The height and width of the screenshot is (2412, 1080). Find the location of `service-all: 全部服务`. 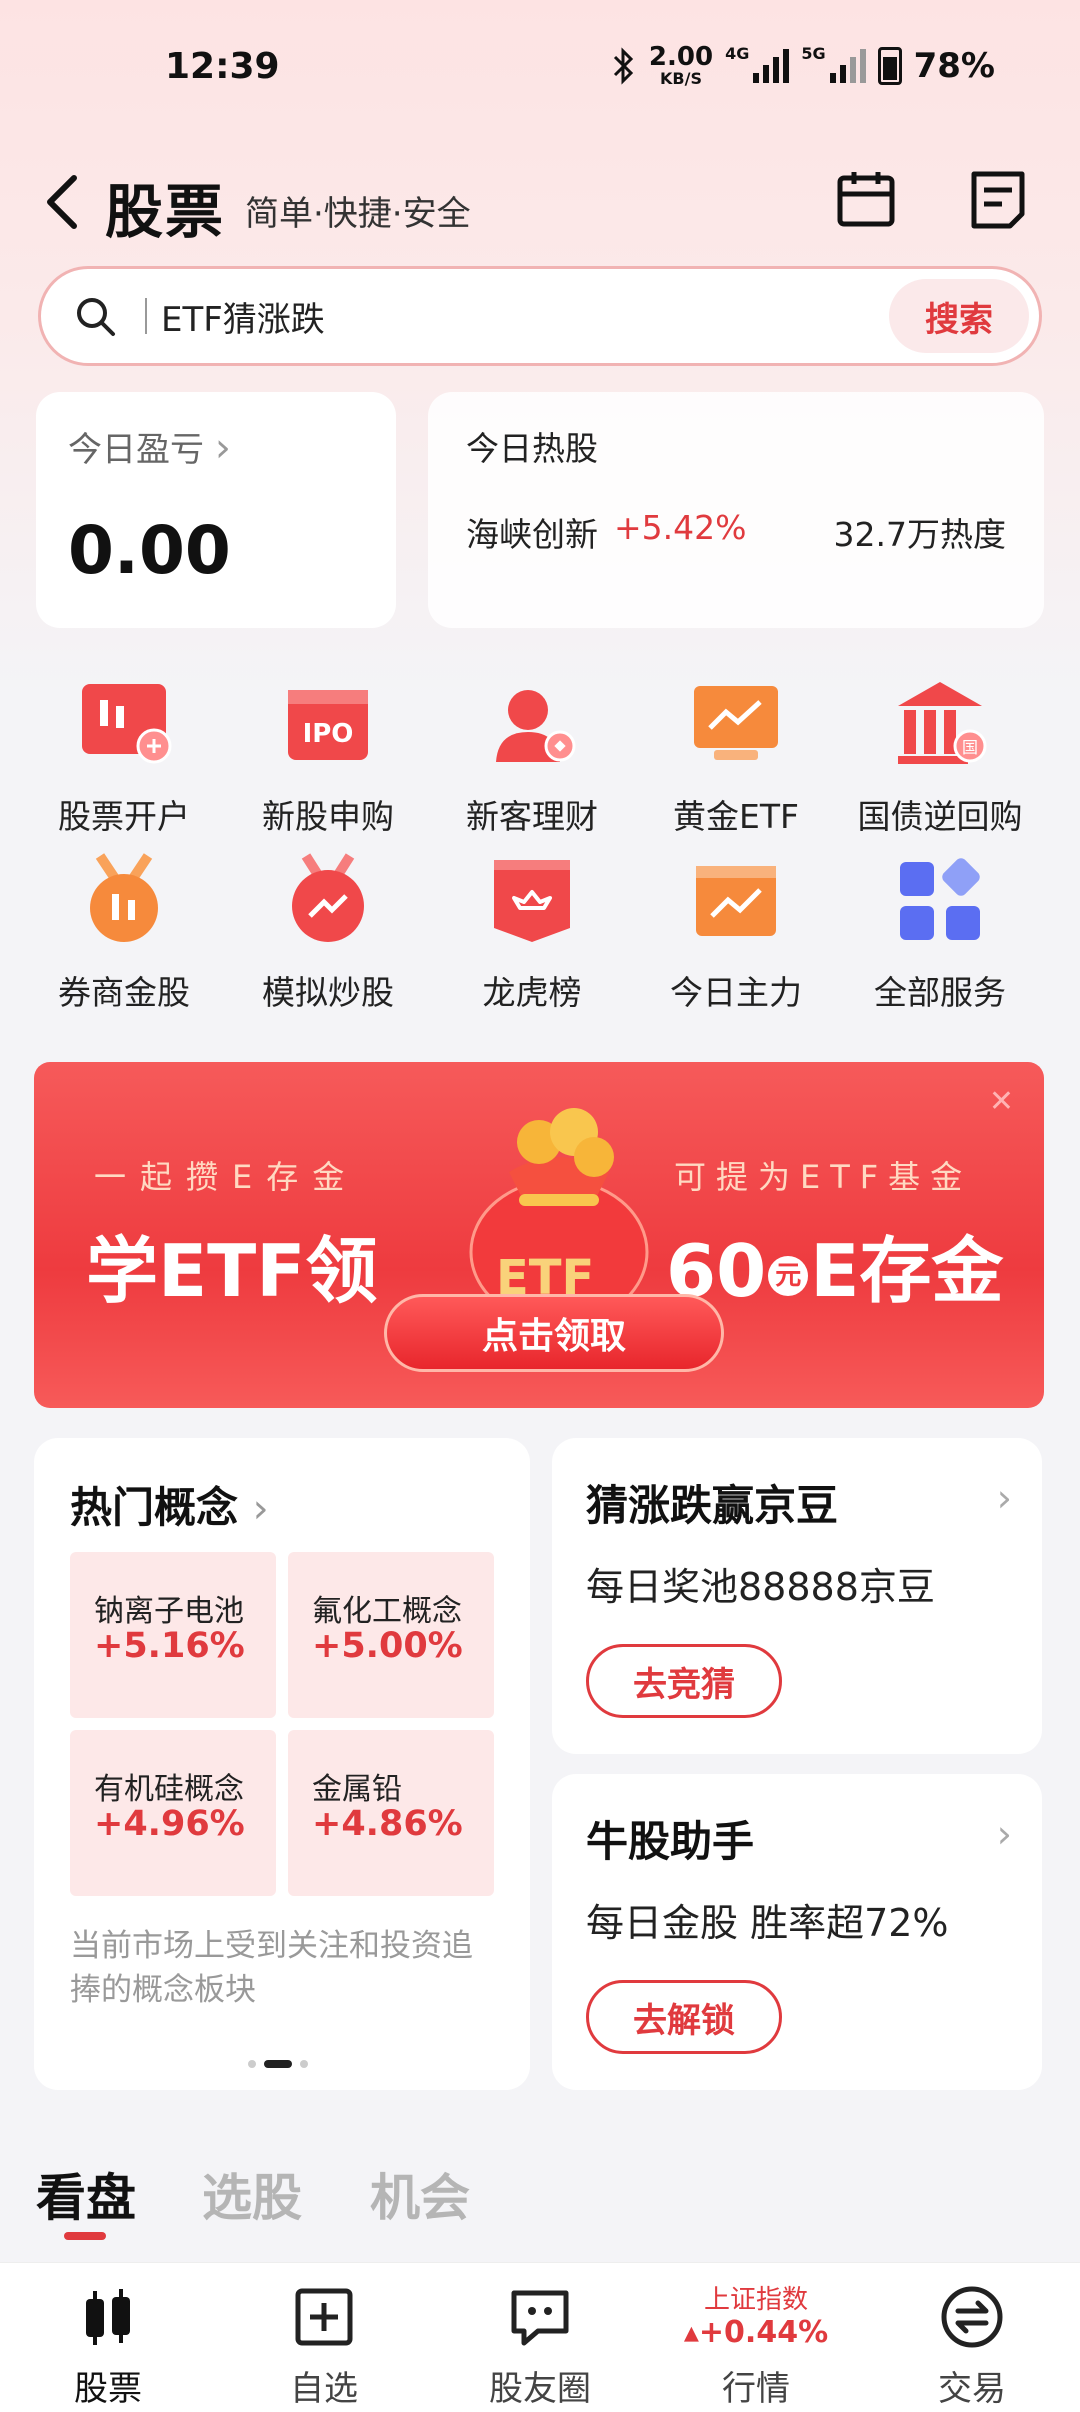

service-all: 全部服务 is located at coordinates (940, 933).